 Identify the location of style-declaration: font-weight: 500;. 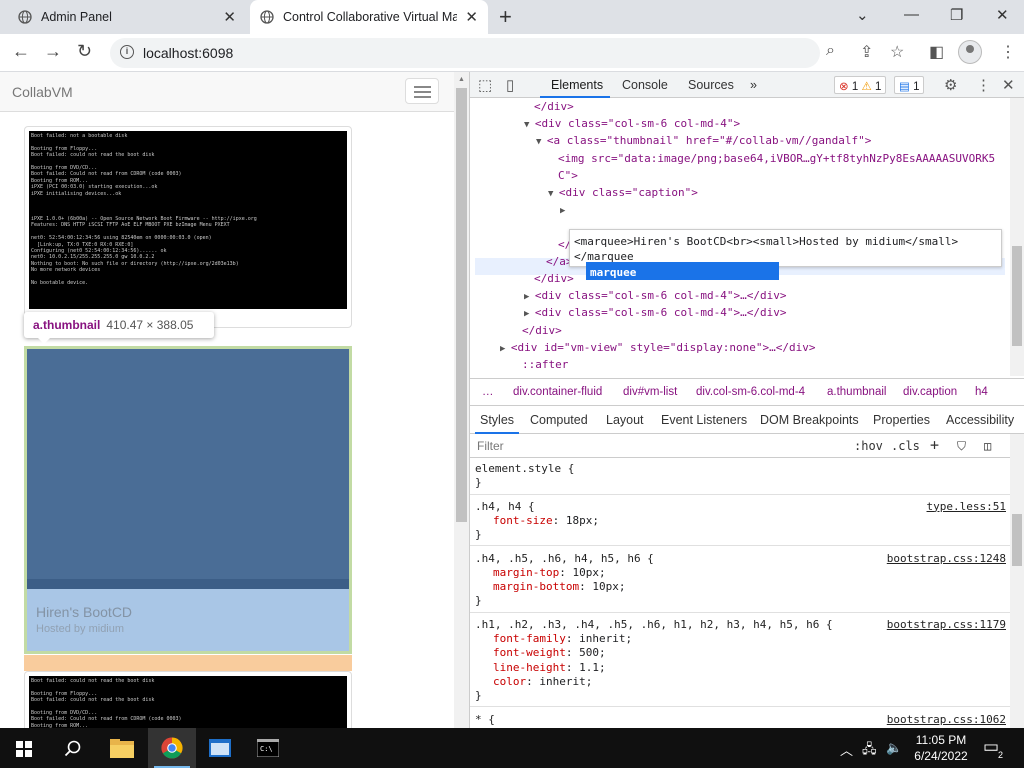
(549, 653).